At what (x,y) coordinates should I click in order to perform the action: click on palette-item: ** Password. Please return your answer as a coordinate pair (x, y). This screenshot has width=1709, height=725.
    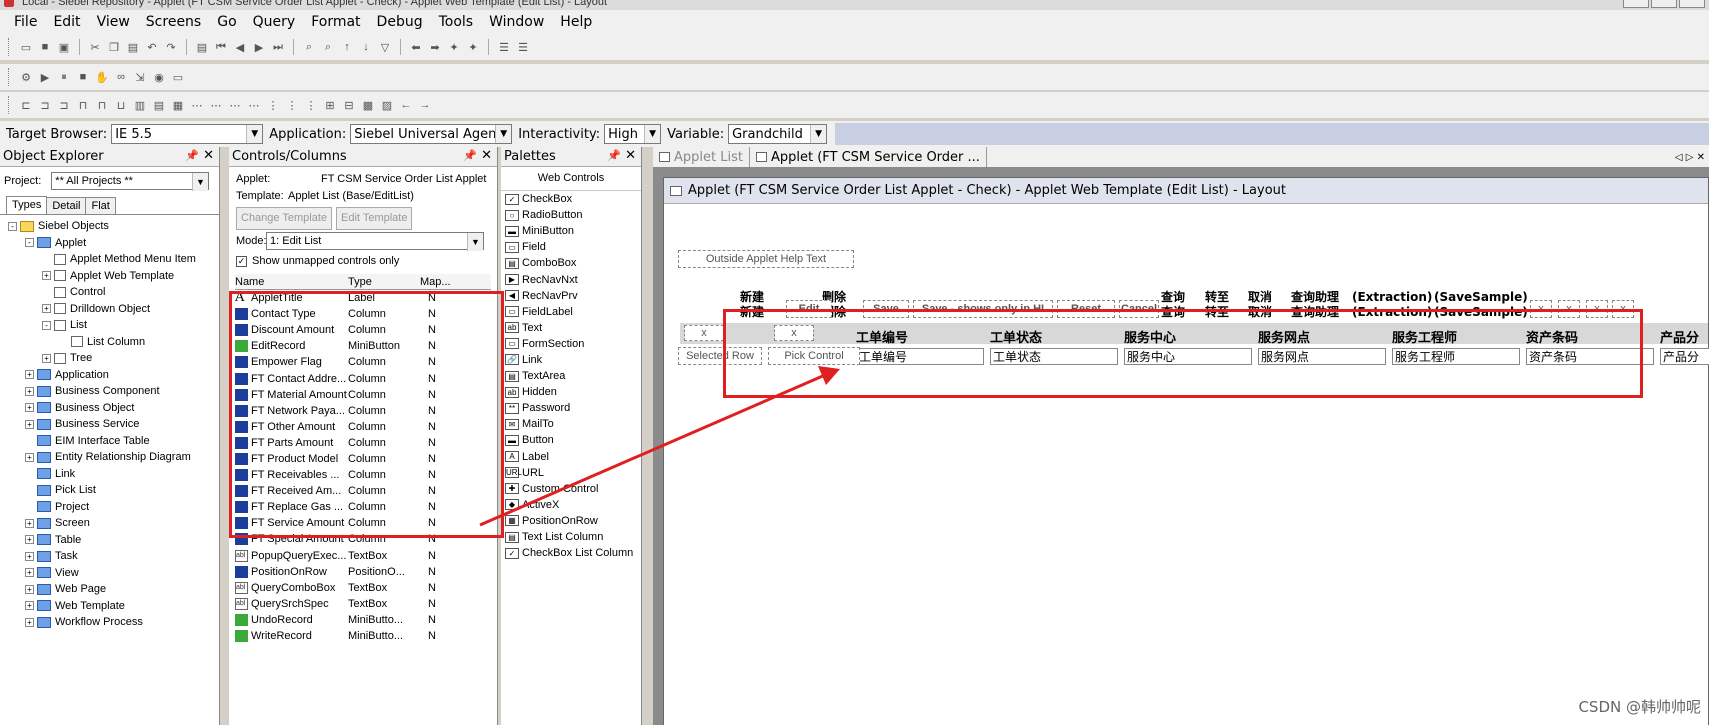
    Looking at the image, I should click on (571, 408).